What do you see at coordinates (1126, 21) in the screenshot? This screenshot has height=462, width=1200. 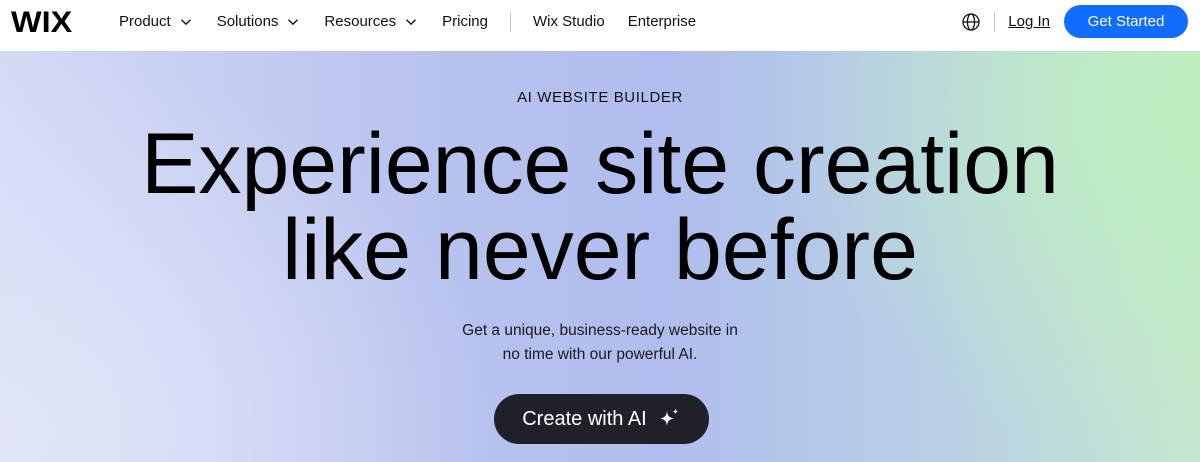 I see `get-started-button: Get Started` at bounding box center [1126, 21].